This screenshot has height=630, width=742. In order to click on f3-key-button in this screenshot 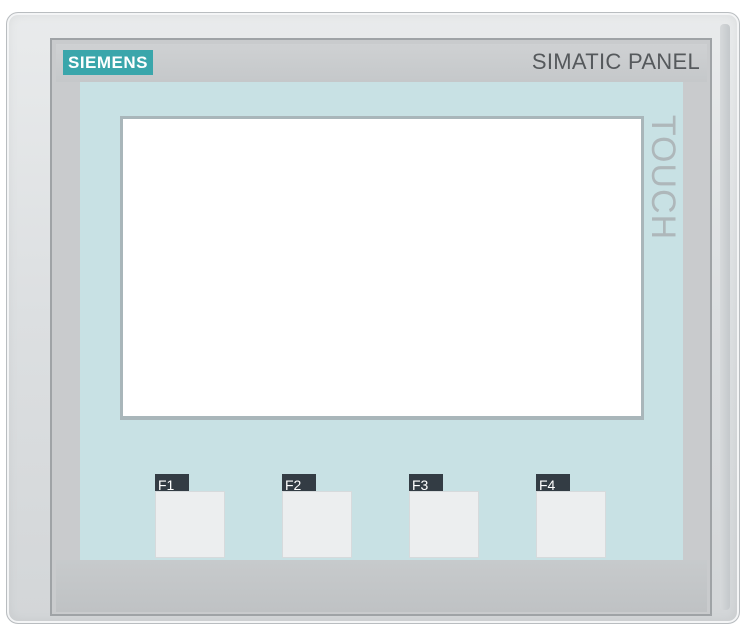, I will do `click(444, 524)`.